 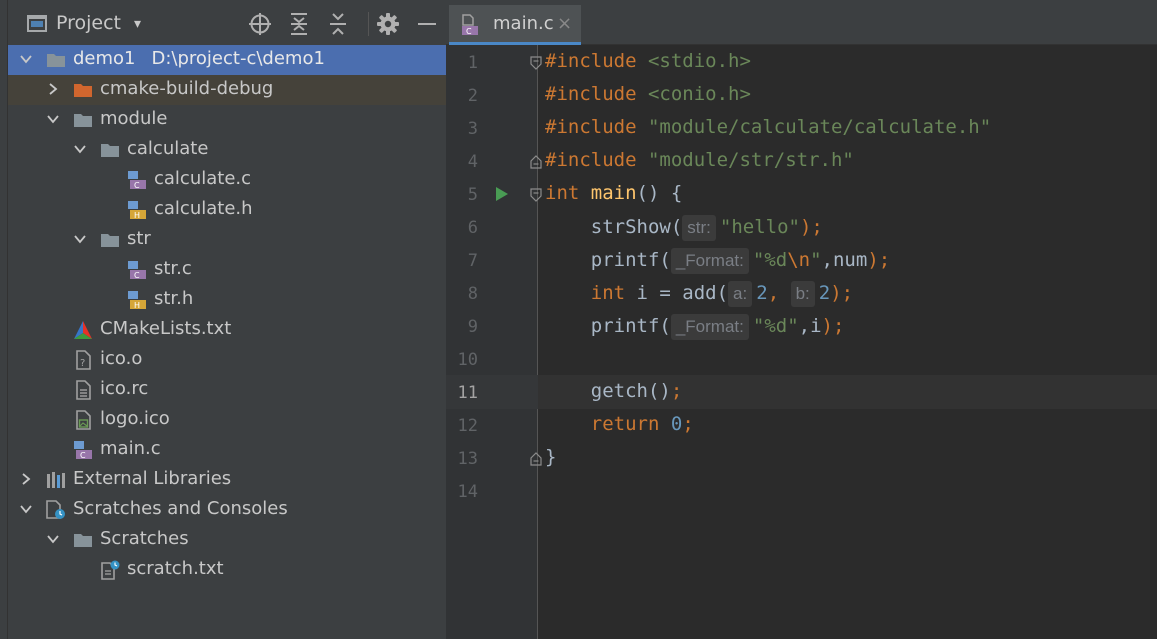 I want to click on tree-item-calculate: calculate, so click(x=227, y=150).